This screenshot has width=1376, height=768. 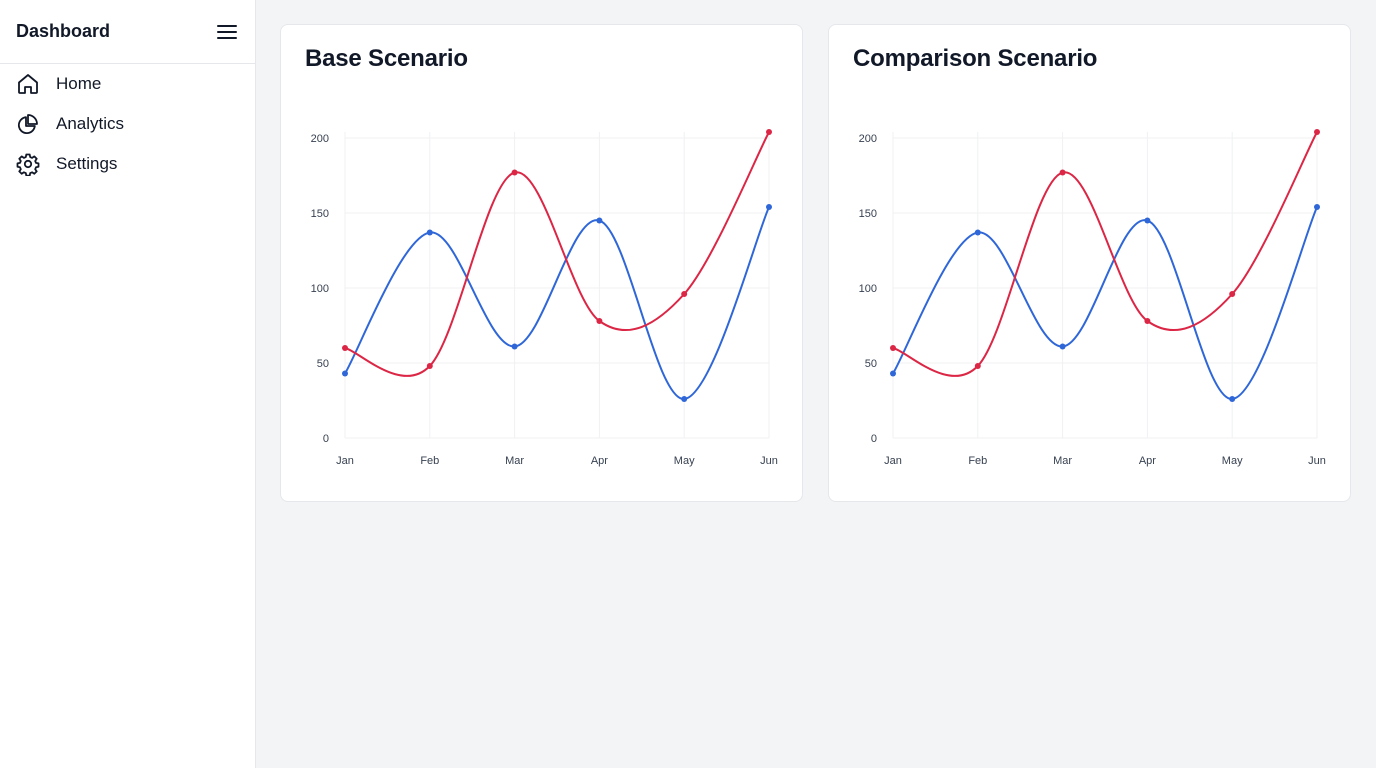 I want to click on app-title: Dashboard, so click(x=63, y=31).